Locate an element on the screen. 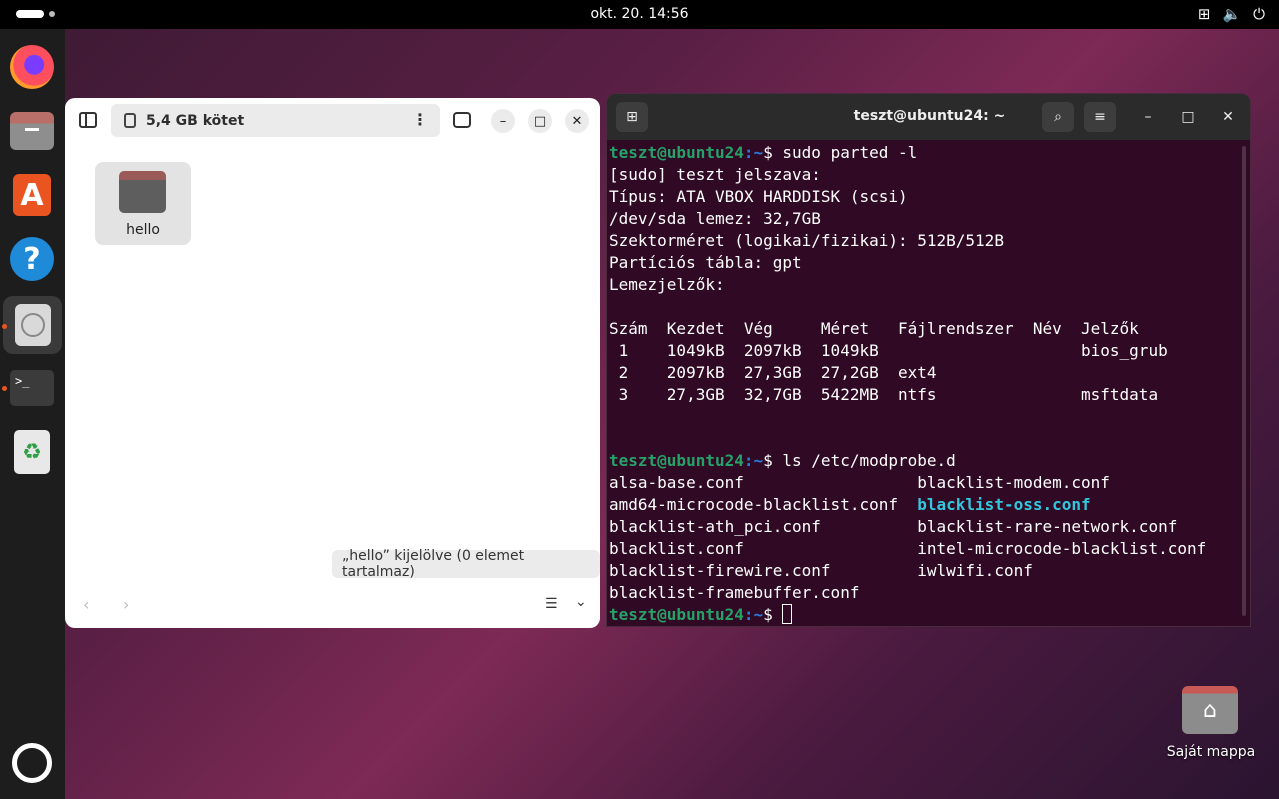  trash-icon: ♻ is located at coordinates (32, 452).